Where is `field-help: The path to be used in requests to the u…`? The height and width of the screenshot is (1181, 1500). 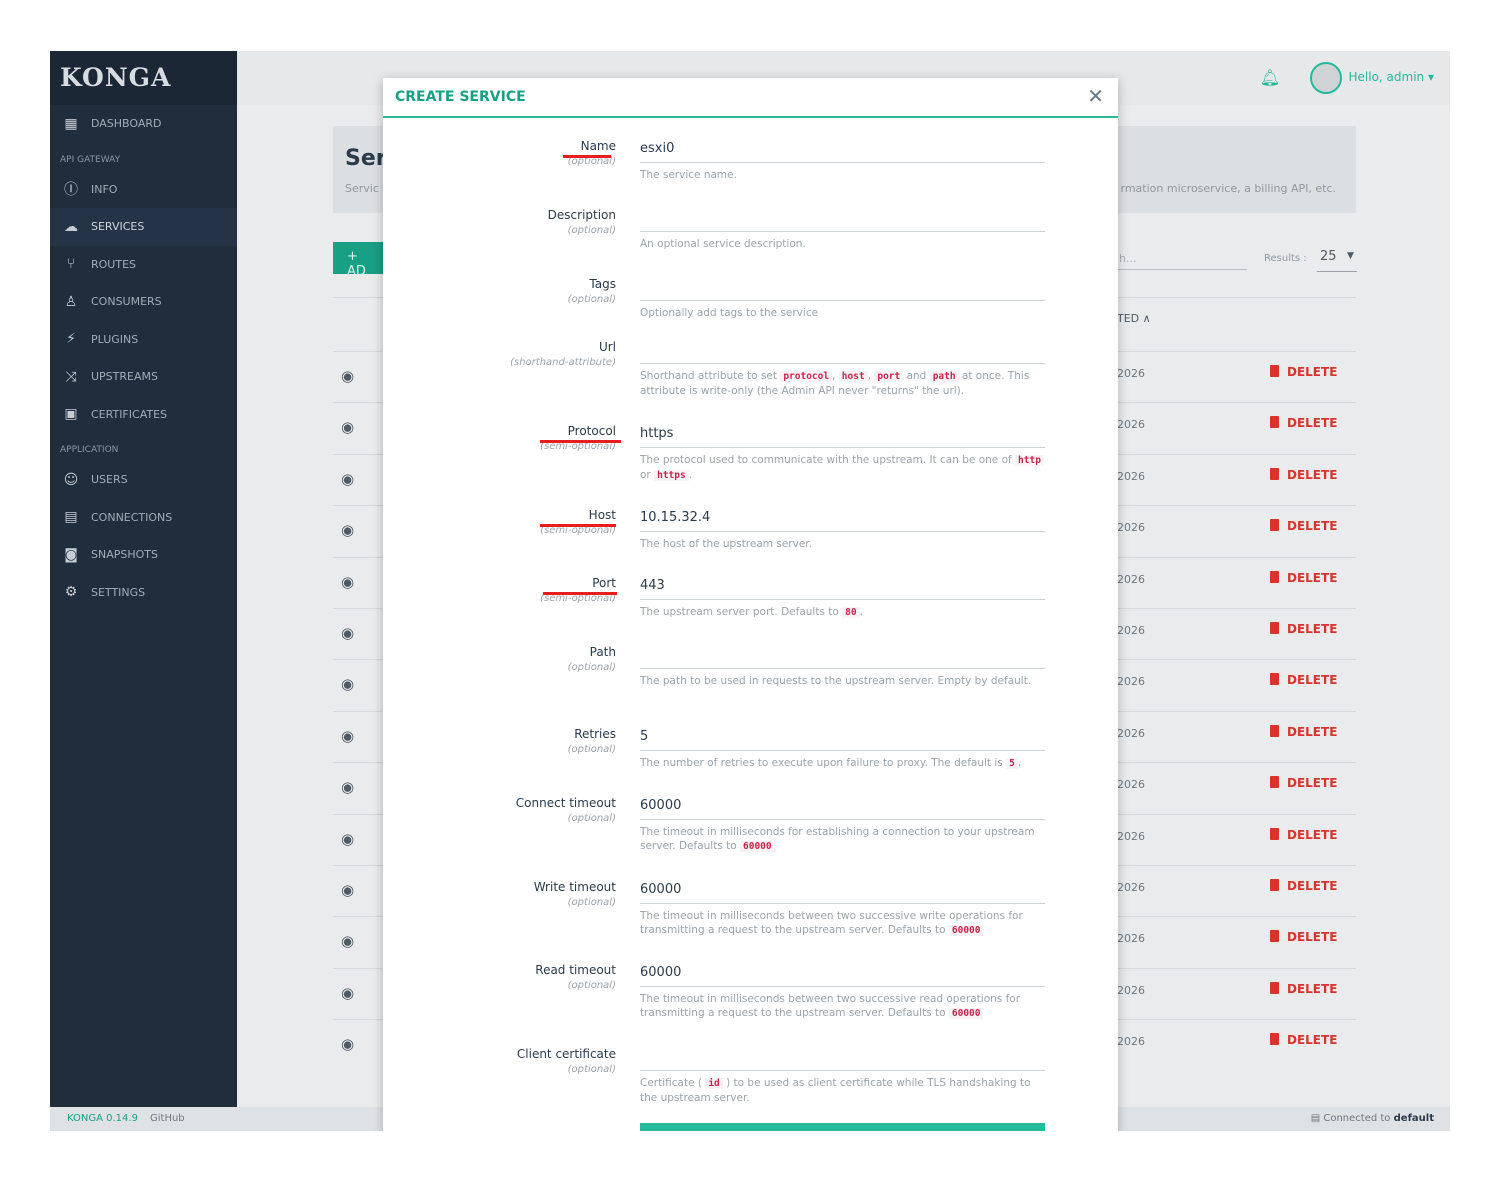 field-help: The path to be used in requests to the u… is located at coordinates (836, 681).